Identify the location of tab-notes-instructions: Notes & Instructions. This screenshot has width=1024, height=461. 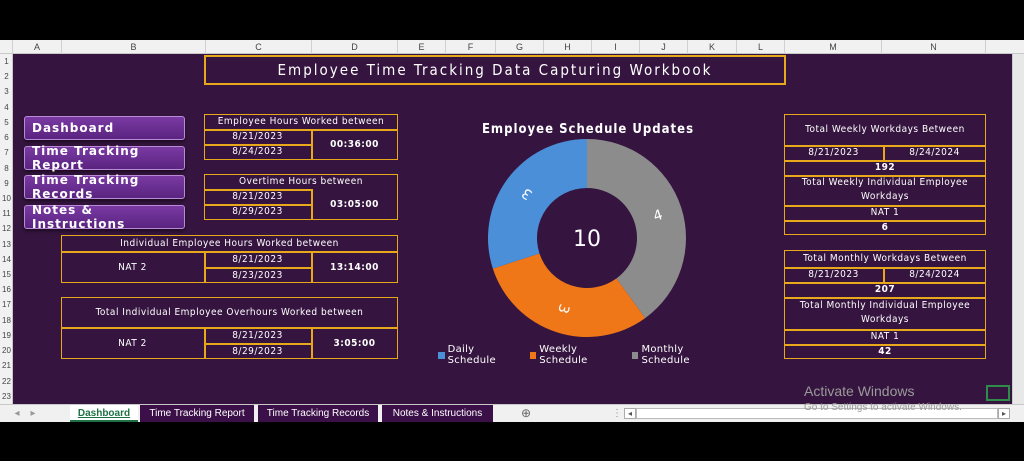
(437, 413).